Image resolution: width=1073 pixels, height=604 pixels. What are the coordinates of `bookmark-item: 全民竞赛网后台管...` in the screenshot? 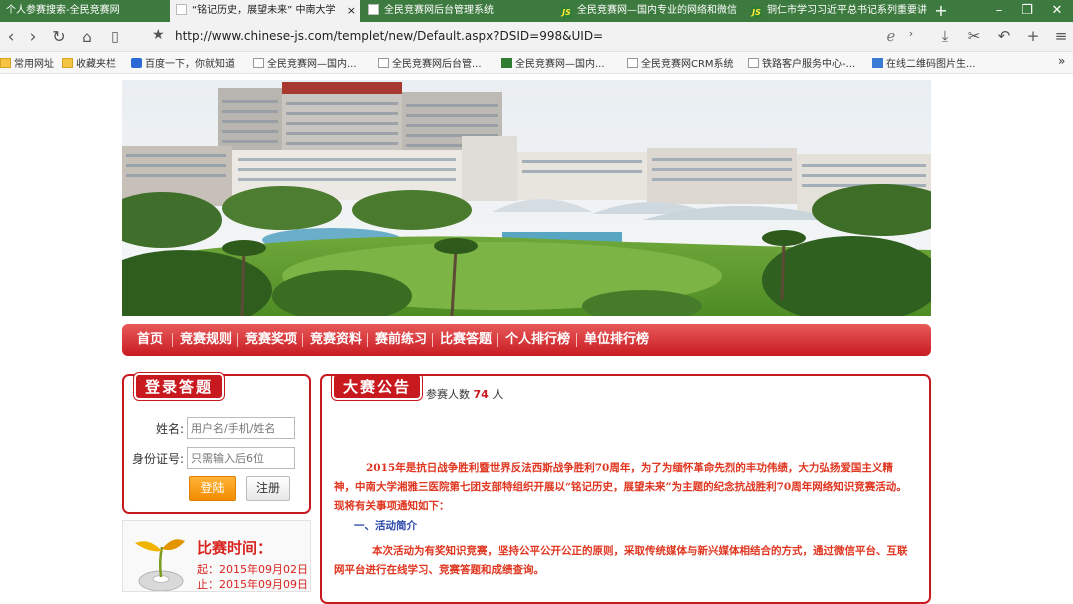 It's located at (430, 62).